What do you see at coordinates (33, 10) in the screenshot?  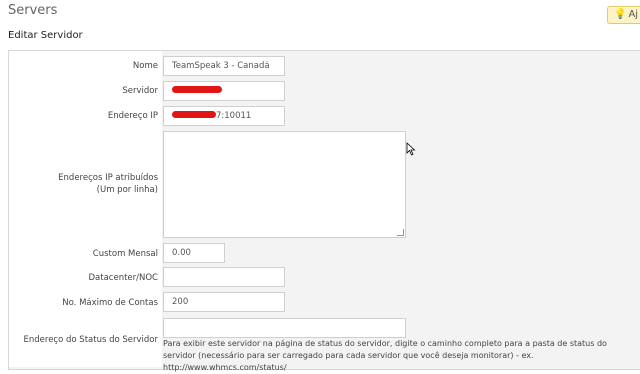 I see `page-title: Servers` at bounding box center [33, 10].